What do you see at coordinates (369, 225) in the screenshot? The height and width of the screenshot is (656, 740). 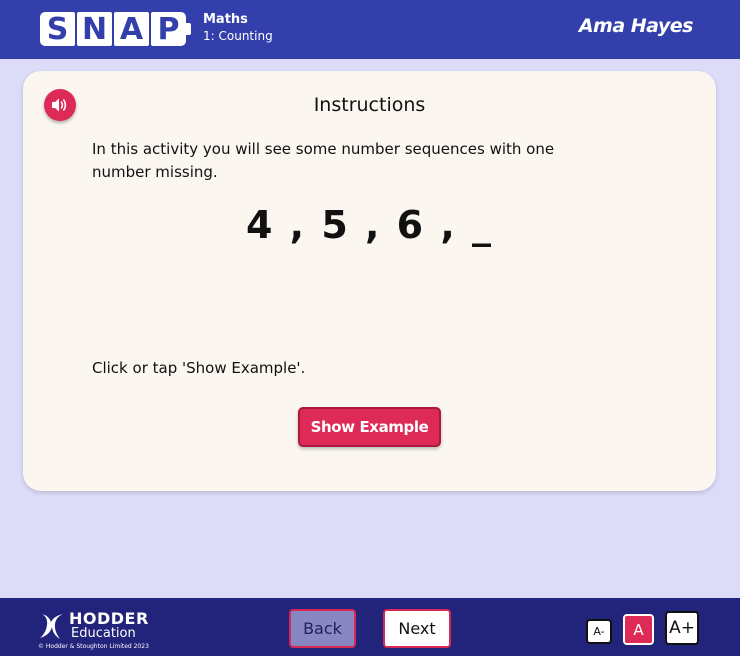 I see `number-sequence: 4 , 5 , 6 , _` at bounding box center [369, 225].